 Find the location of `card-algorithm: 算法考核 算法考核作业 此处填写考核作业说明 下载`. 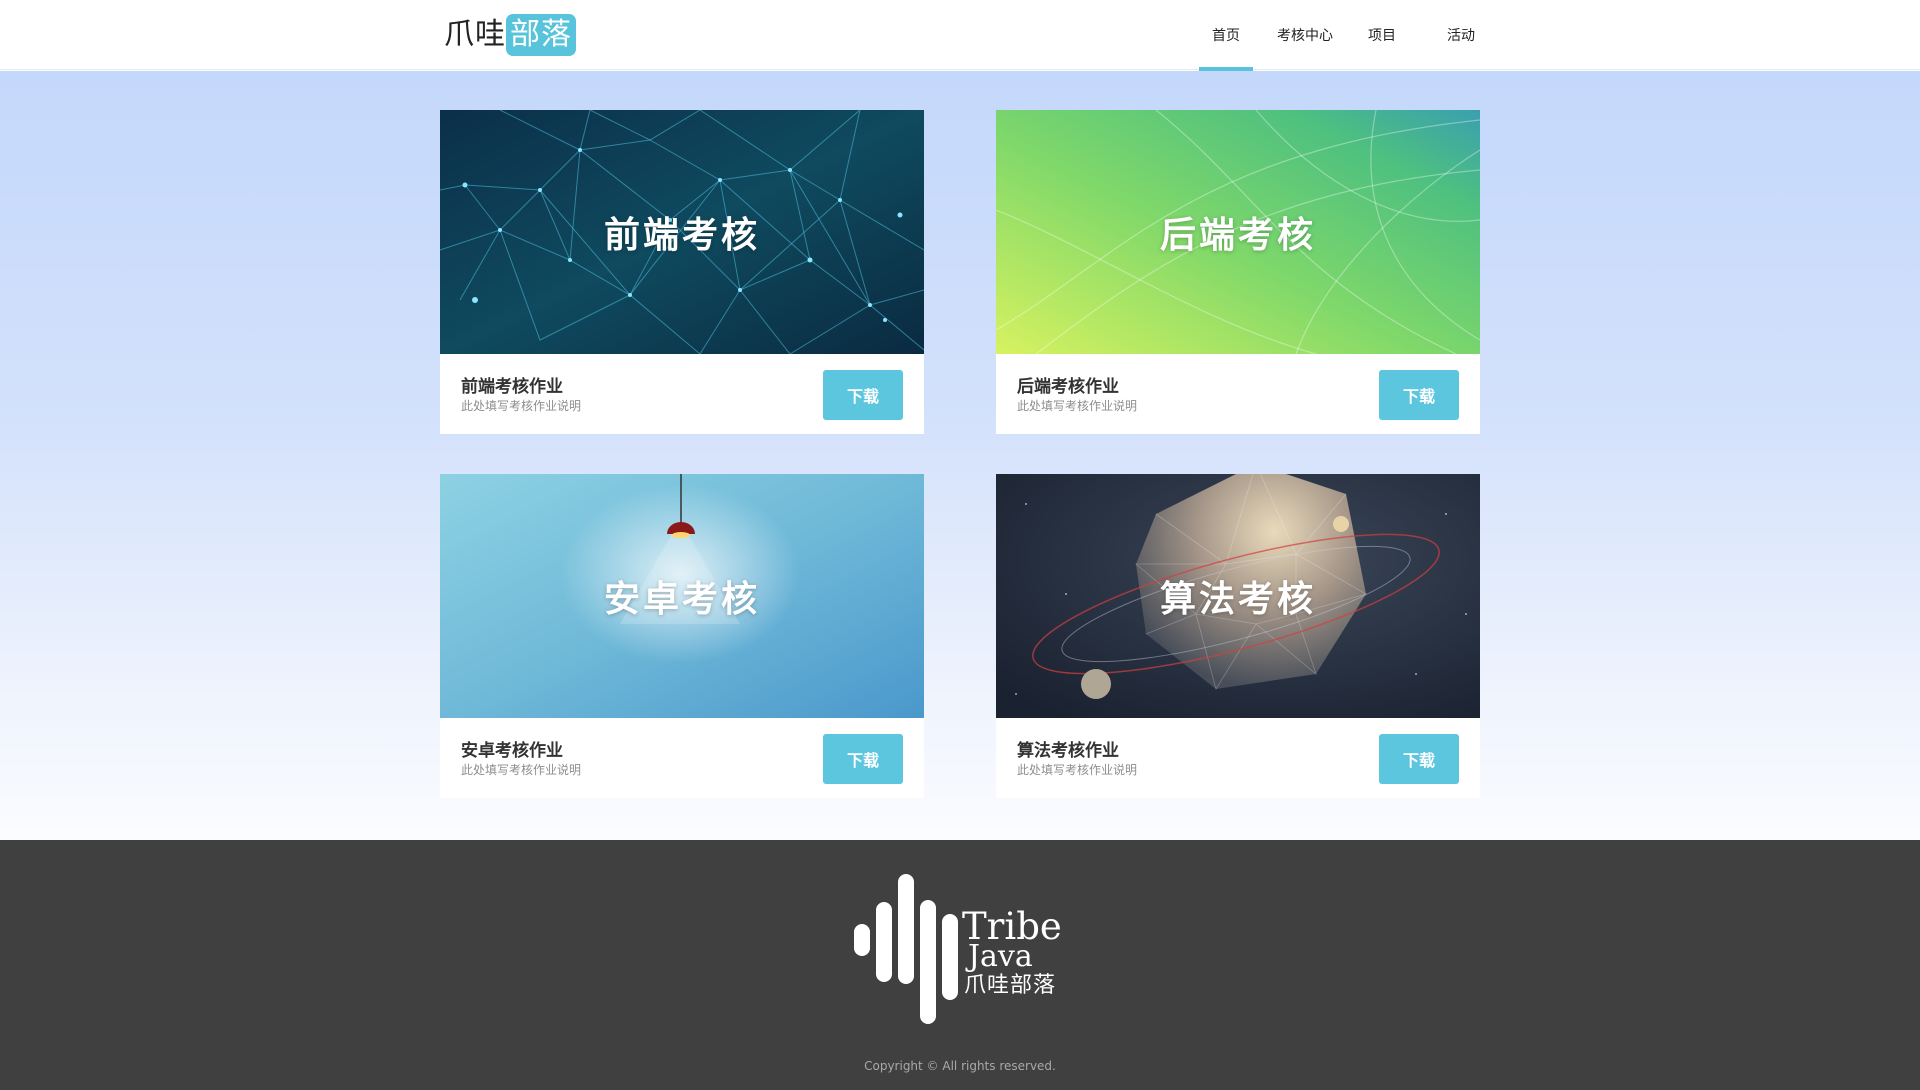

card-algorithm: 算法考核 算法考核作业 此处填写考核作业说明 下载 is located at coordinates (1238, 636).